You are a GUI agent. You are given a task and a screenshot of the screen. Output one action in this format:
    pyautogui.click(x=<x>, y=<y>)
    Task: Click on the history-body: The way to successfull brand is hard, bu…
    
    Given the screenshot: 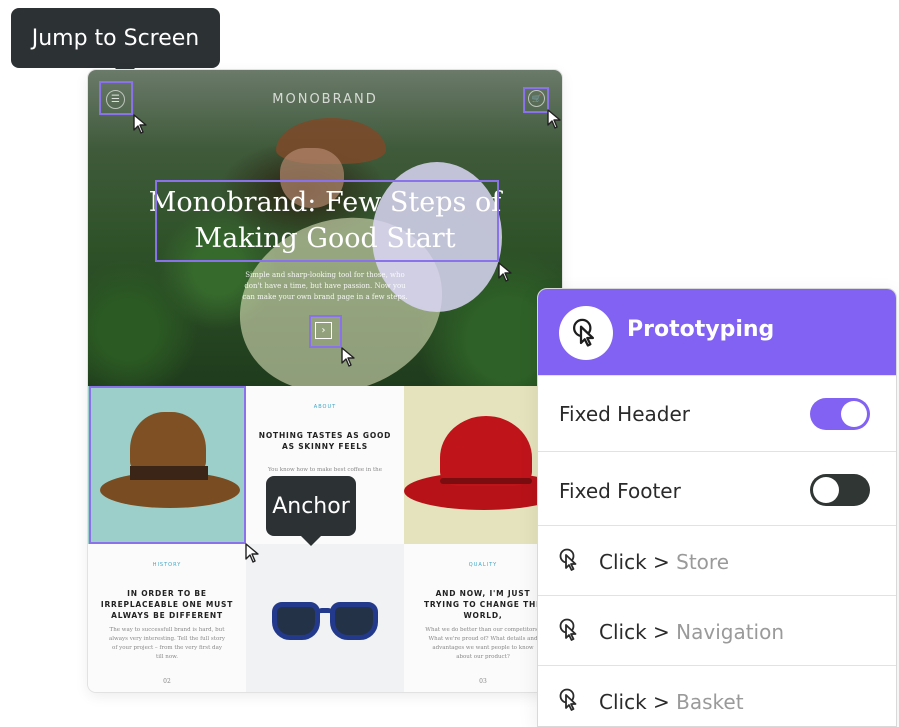 What is the action you would take?
    pyautogui.click(x=167, y=643)
    